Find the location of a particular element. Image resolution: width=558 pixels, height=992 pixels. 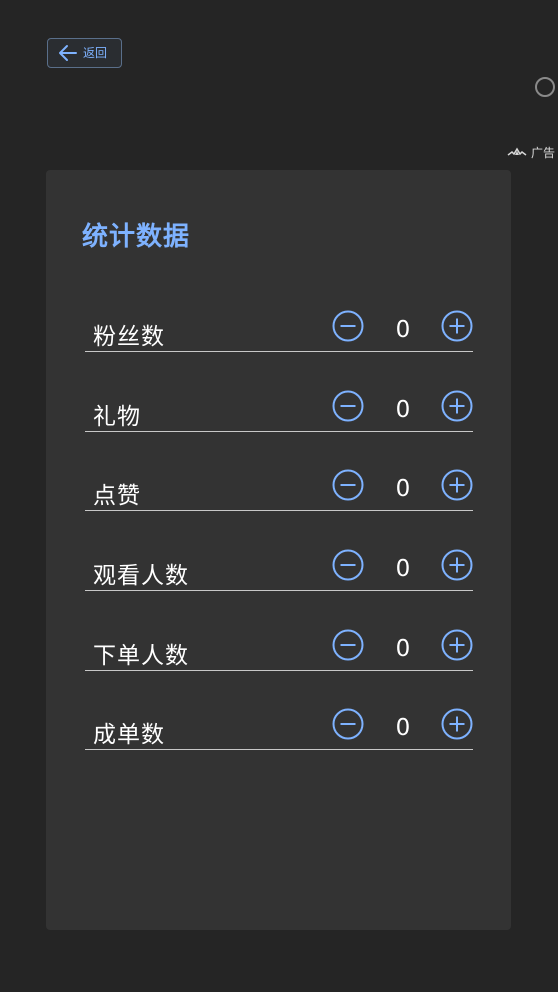

circle-icon is located at coordinates (545, 87).